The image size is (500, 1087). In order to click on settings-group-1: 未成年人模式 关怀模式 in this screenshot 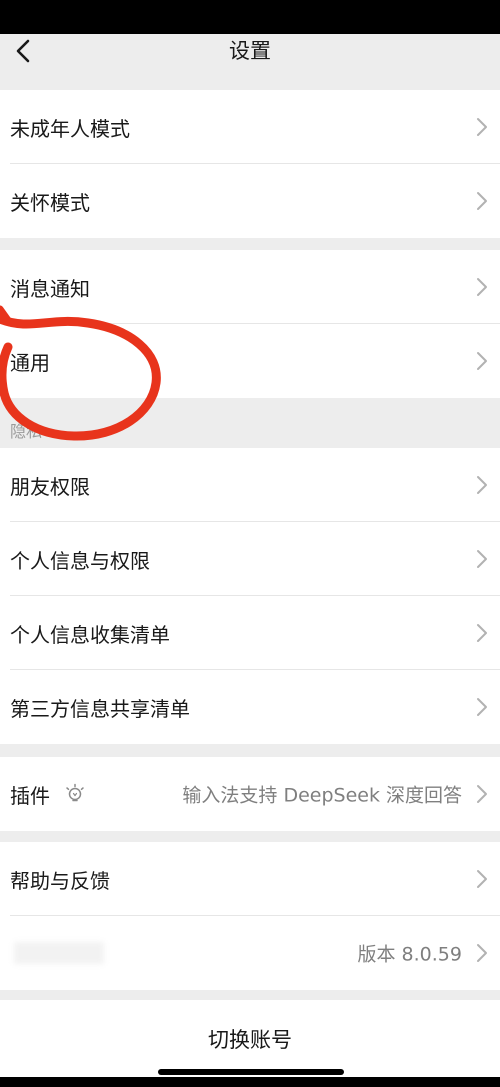, I will do `click(250, 164)`.